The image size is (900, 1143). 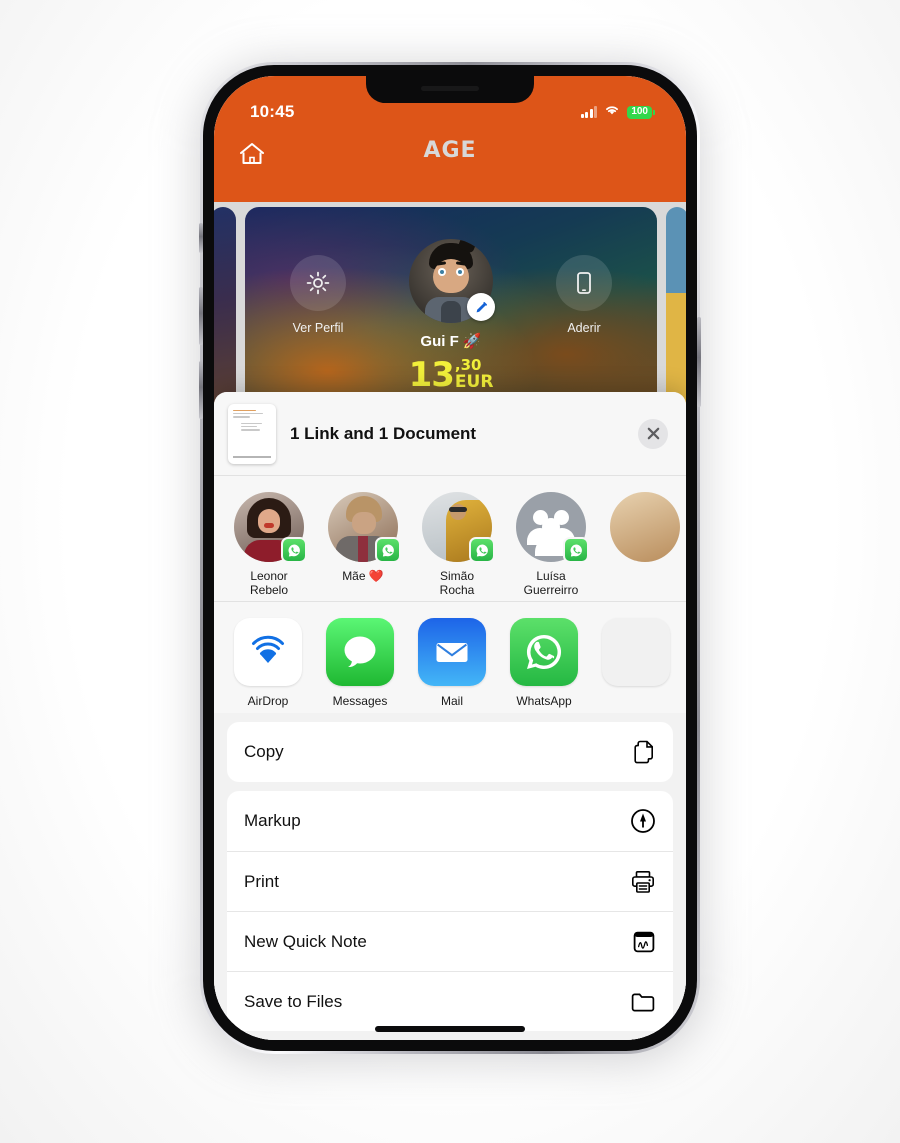 I want to click on account-balance: 13,30 EUR, so click(x=451, y=375).